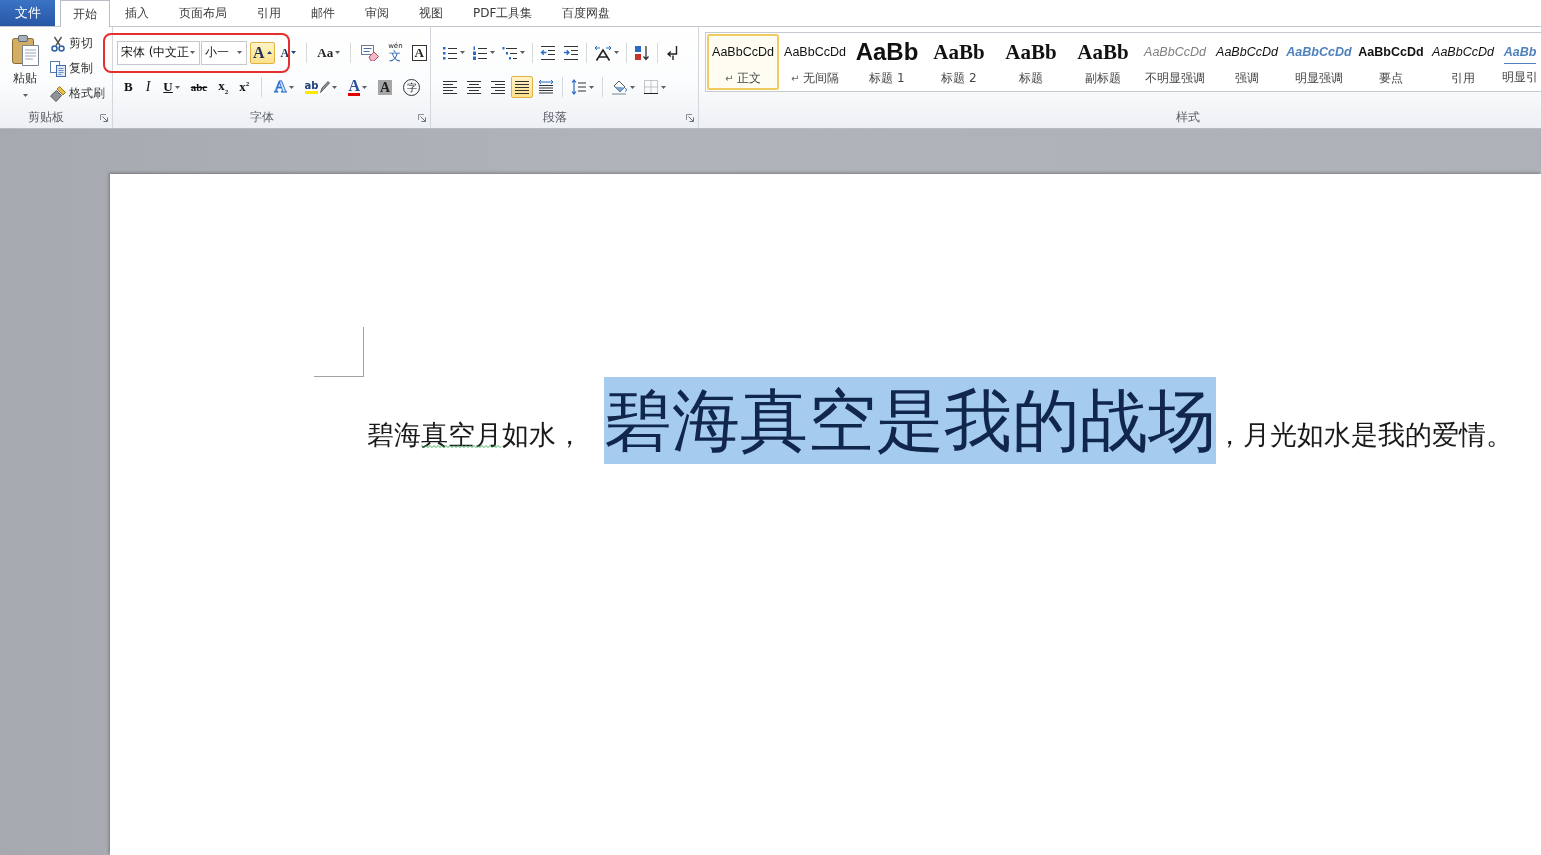 This screenshot has height=855, width=1541. What do you see at coordinates (77, 43) in the screenshot?
I see `cut-button: 剪切` at bounding box center [77, 43].